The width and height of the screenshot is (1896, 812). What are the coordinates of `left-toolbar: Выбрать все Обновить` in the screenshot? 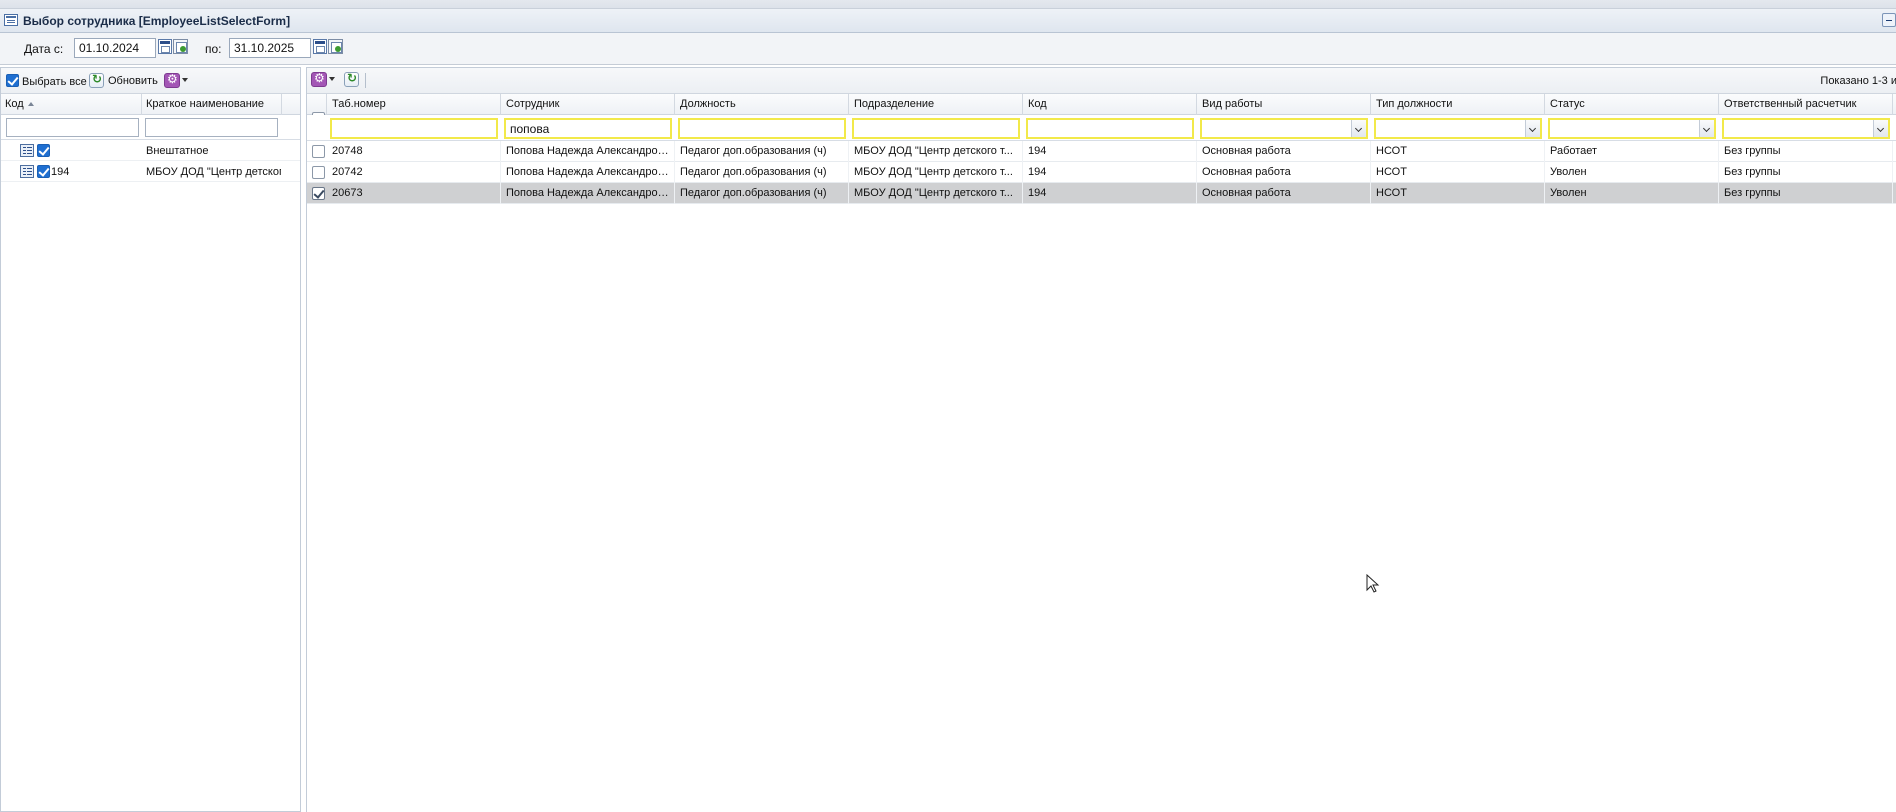 It's located at (150, 81).